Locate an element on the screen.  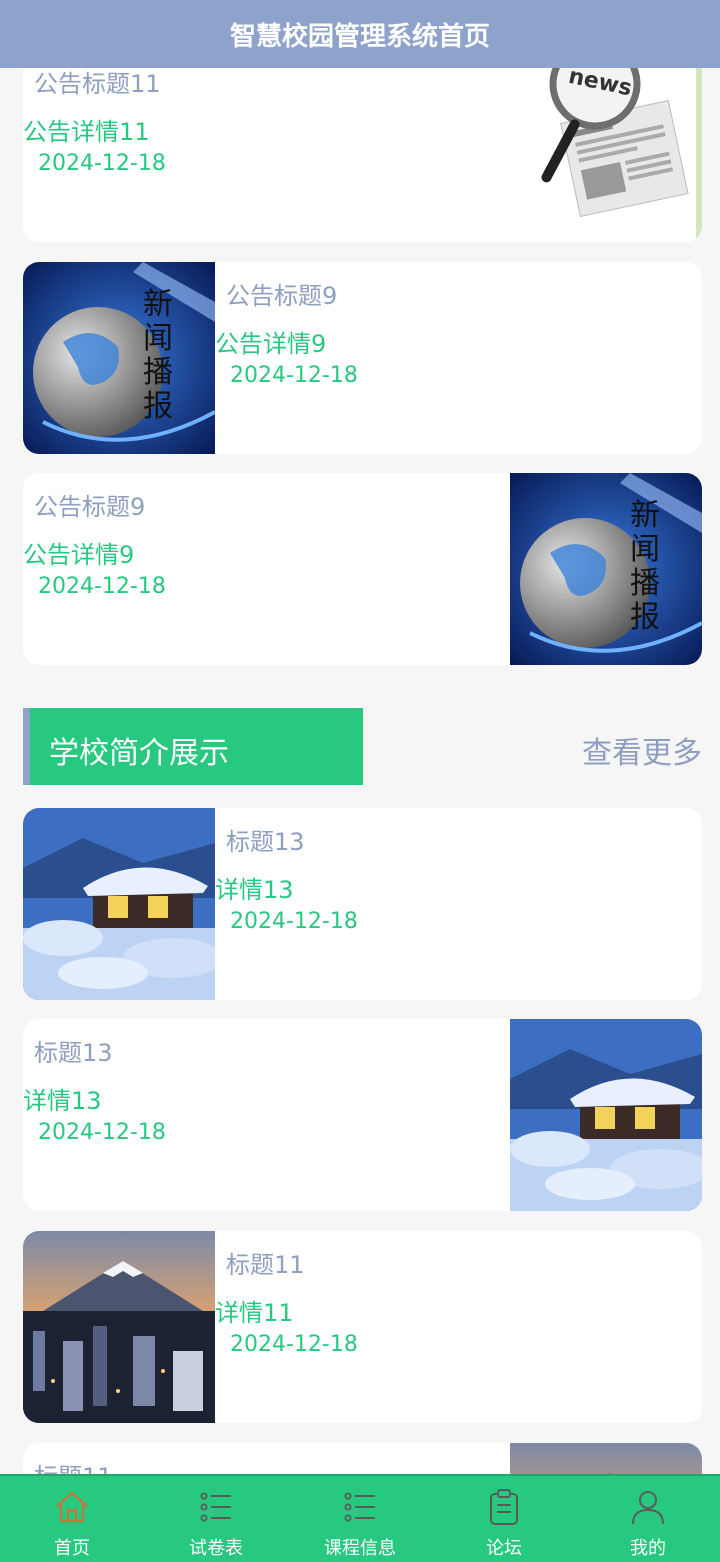
clipboard-icon is located at coordinates (504, 1507).